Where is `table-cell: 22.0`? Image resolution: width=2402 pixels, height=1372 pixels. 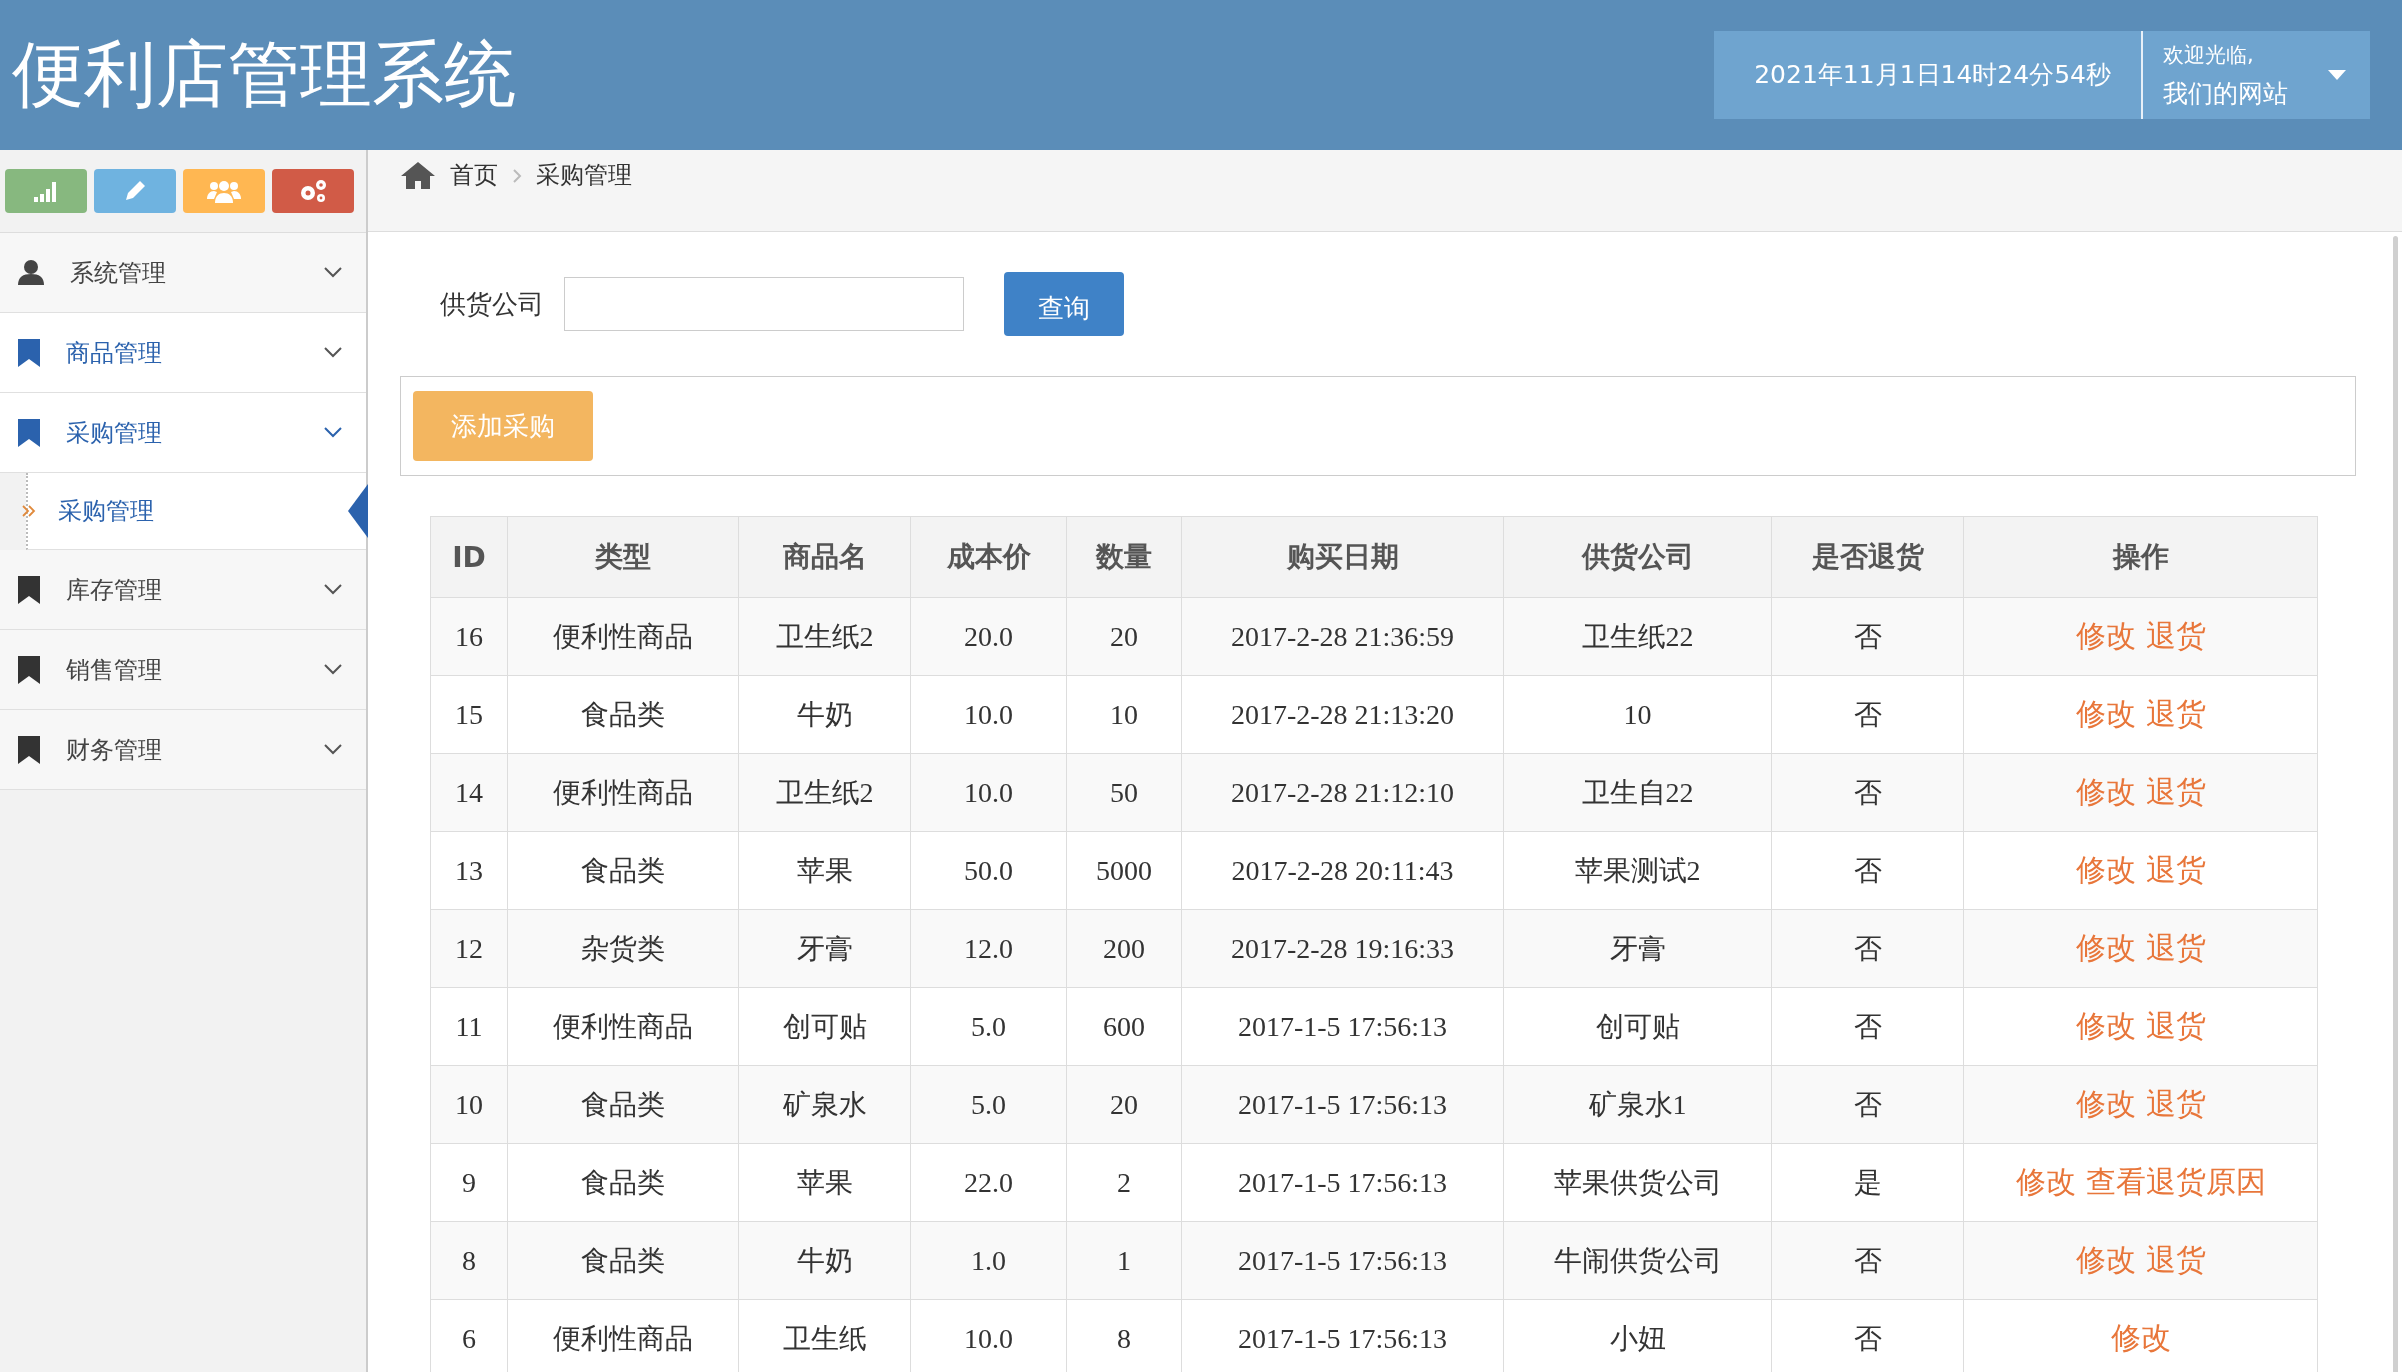 table-cell: 22.0 is located at coordinates (988, 1182).